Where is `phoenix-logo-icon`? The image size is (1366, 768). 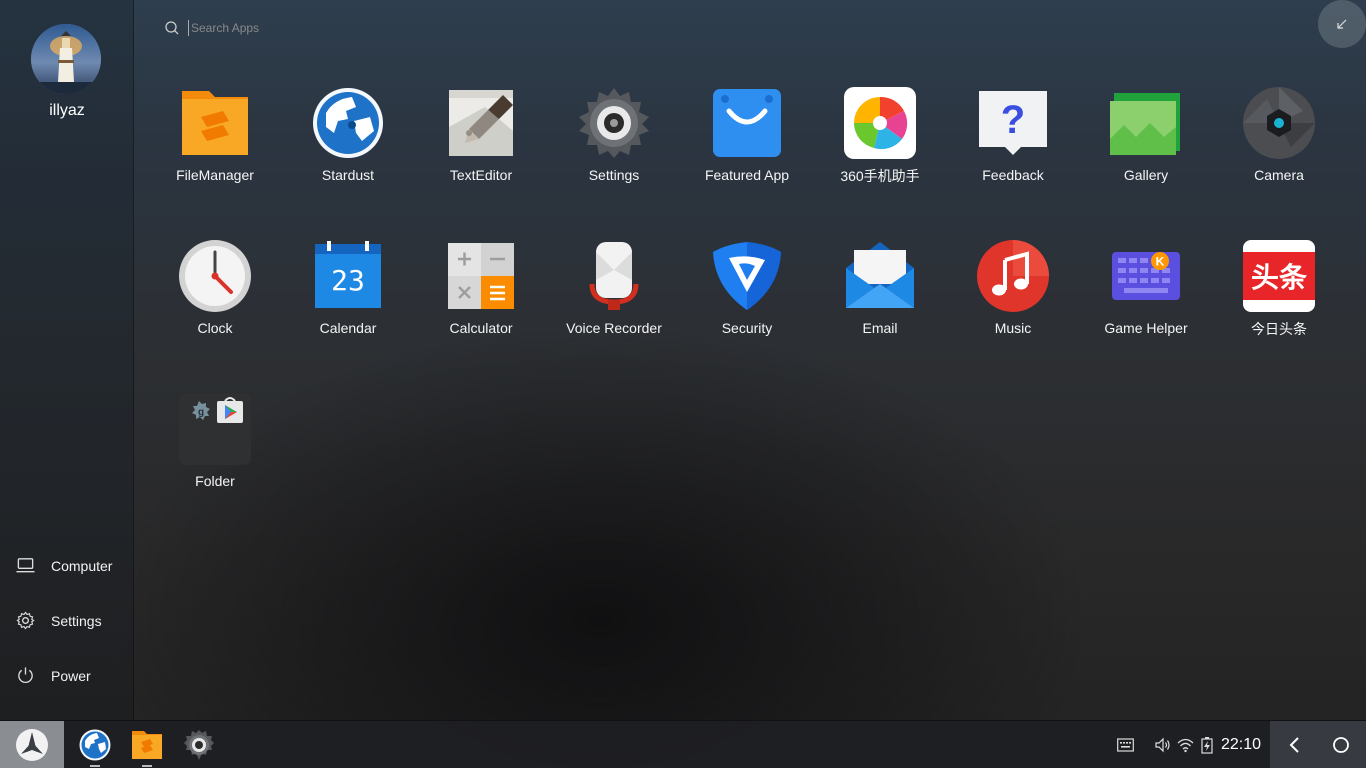 phoenix-logo-icon is located at coordinates (32, 745).